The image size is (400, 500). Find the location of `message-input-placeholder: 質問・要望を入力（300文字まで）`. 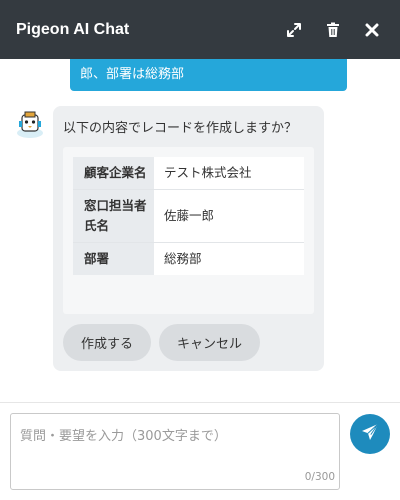

message-input-placeholder: 質問・要望を入力（300文字まで） is located at coordinates (123, 436).